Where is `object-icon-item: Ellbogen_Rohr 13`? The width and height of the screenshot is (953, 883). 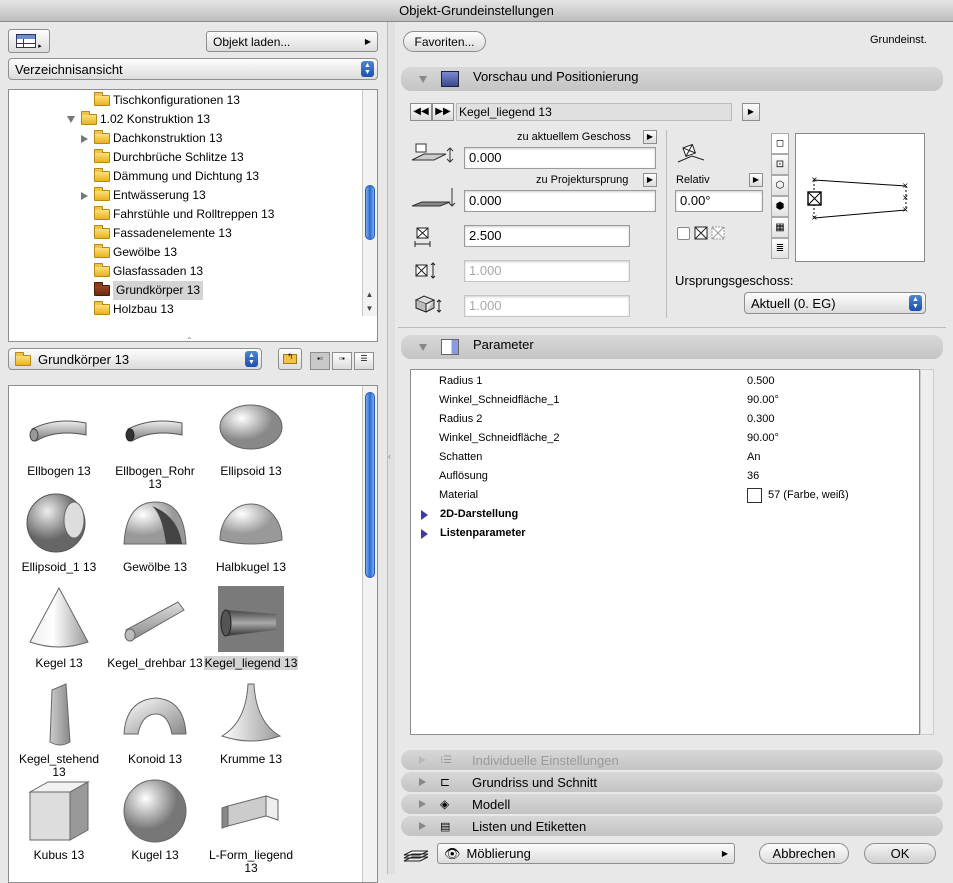 object-icon-item: Ellbogen_Rohr 13 is located at coordinates (155, 442).